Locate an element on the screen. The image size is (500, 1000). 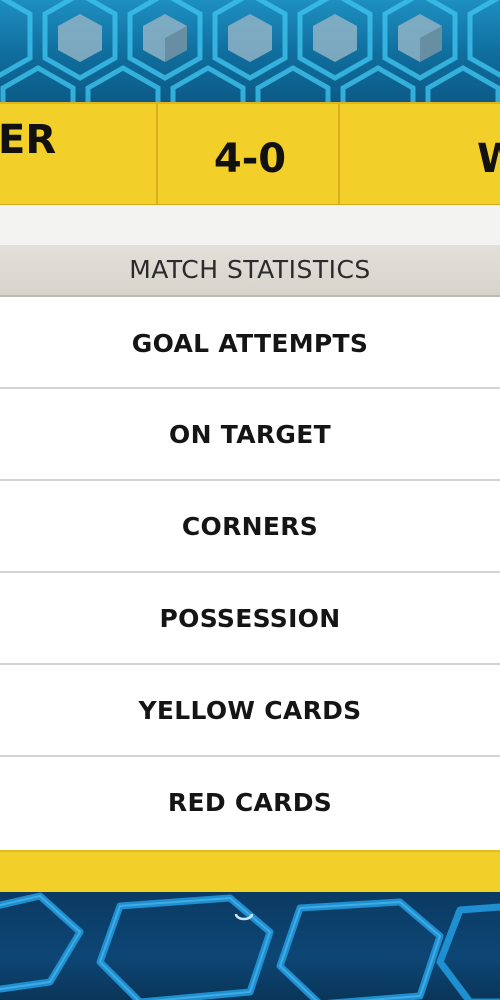
stat-row-corners: CORNERS is located at coordinates (250, 527).